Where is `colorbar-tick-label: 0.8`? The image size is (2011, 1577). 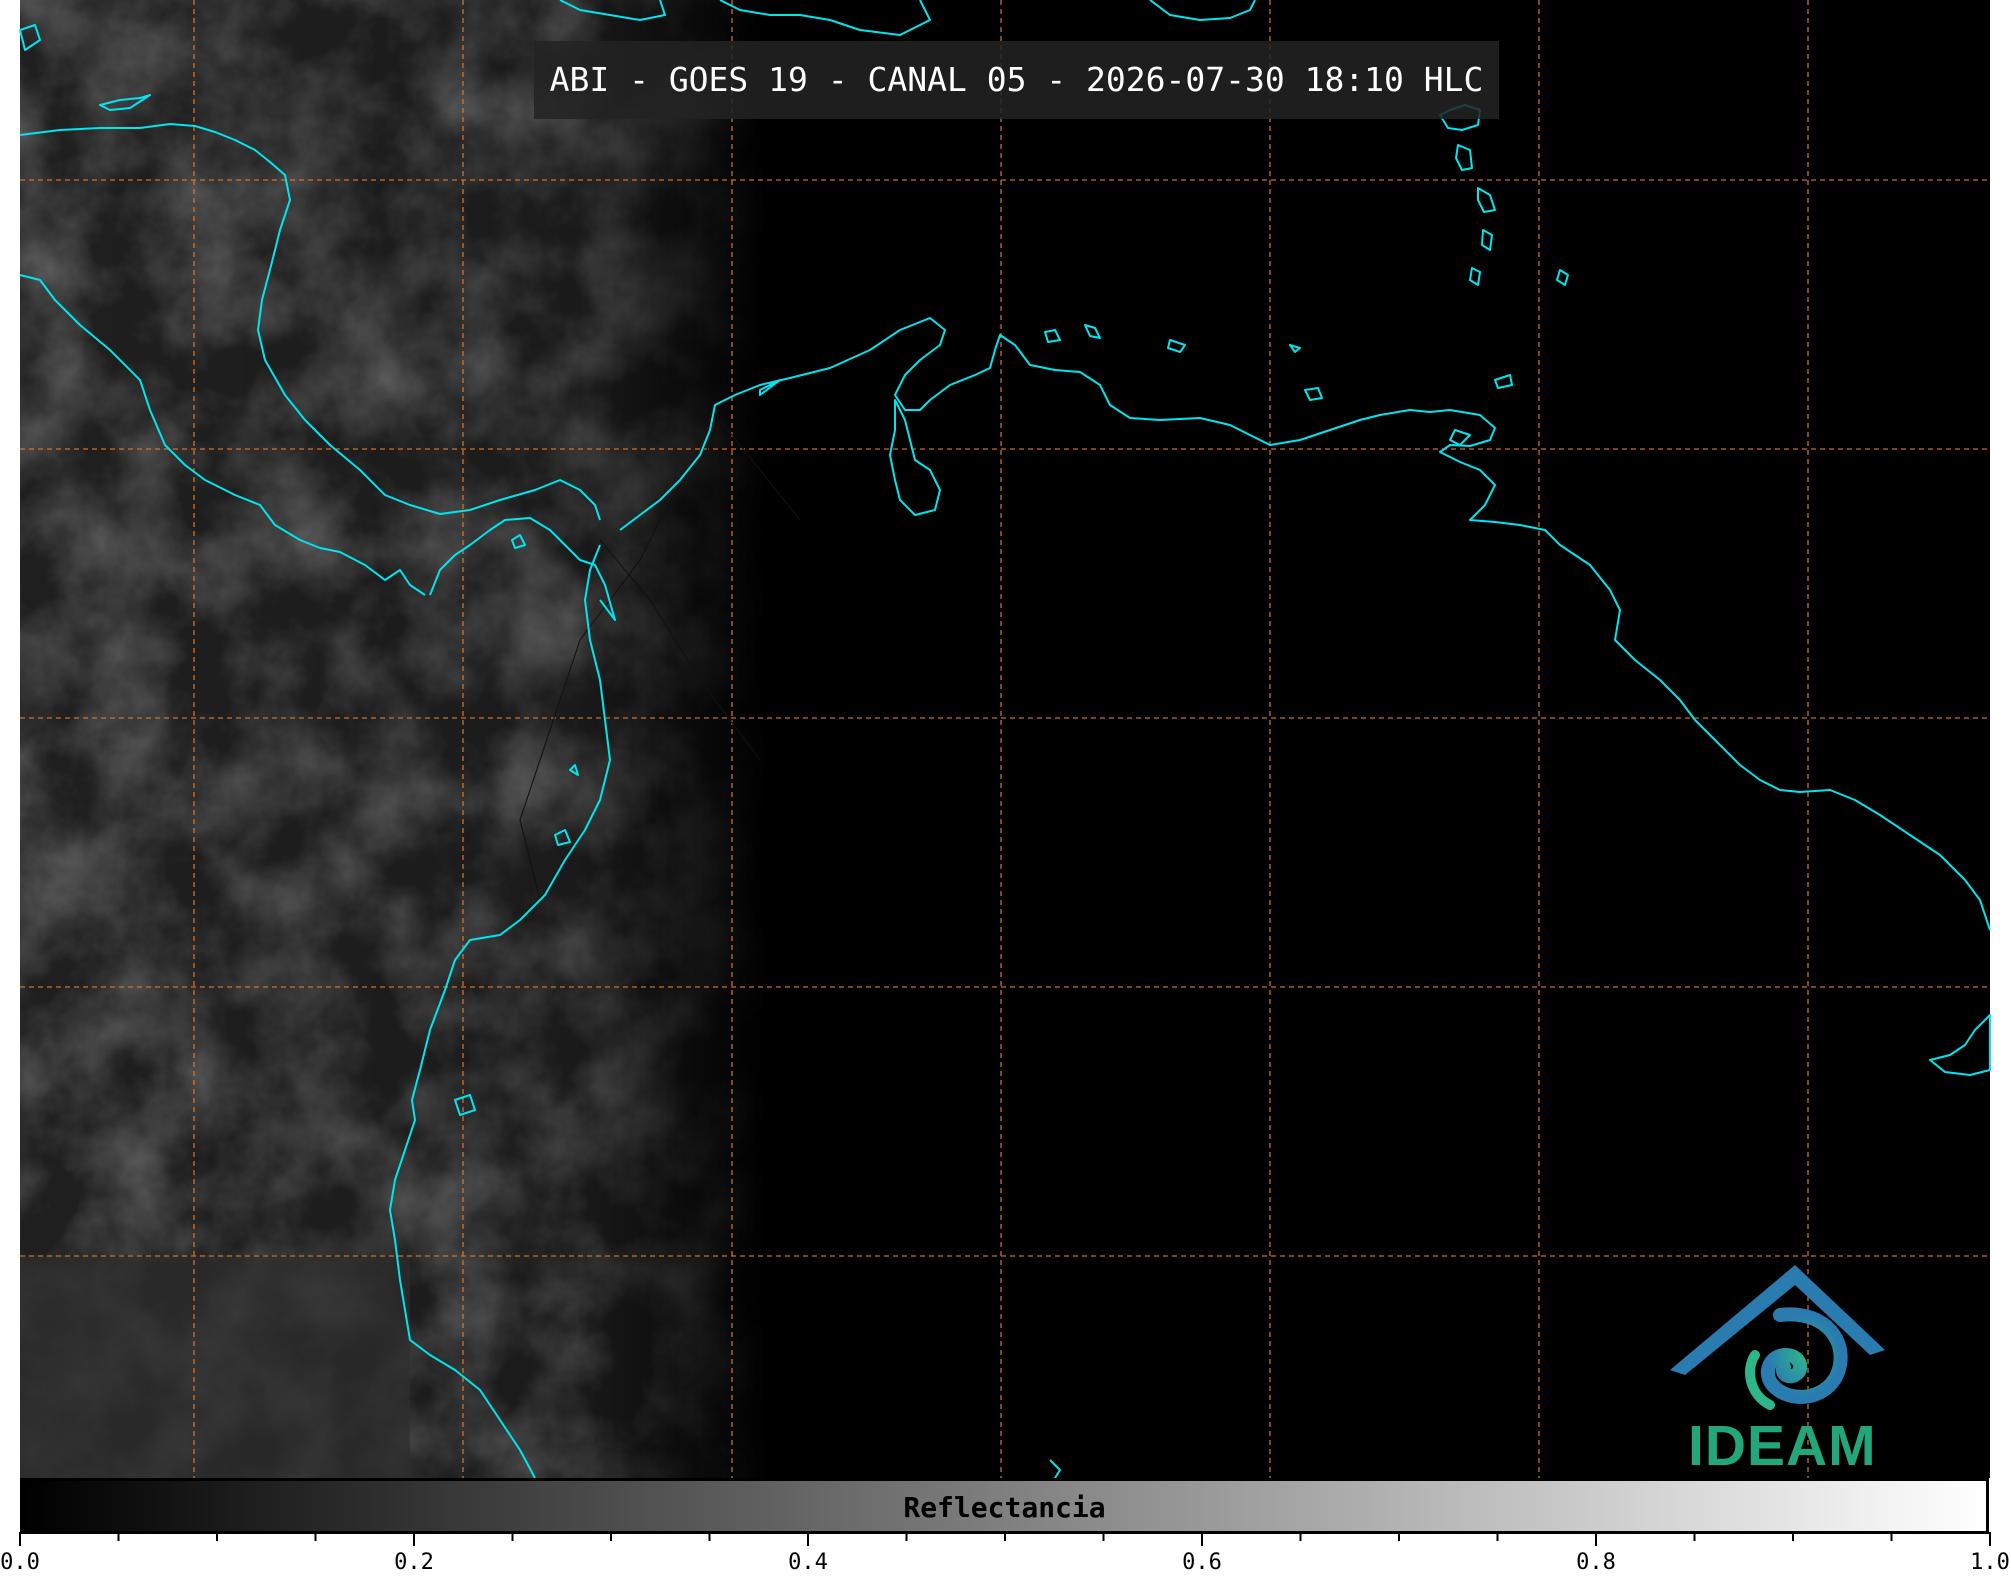 colorbar-tick-label: 0.8 is located at coordinates (1596, 1562).